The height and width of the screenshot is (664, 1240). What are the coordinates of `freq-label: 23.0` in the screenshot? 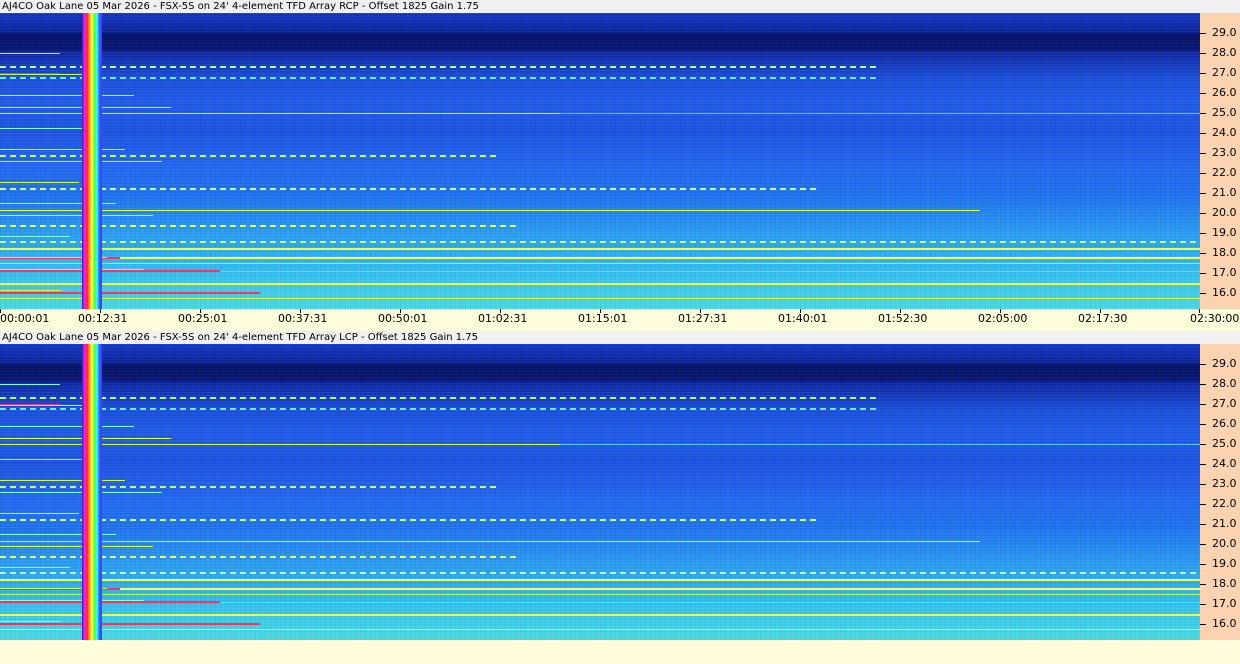 It's located at (1224, 152).